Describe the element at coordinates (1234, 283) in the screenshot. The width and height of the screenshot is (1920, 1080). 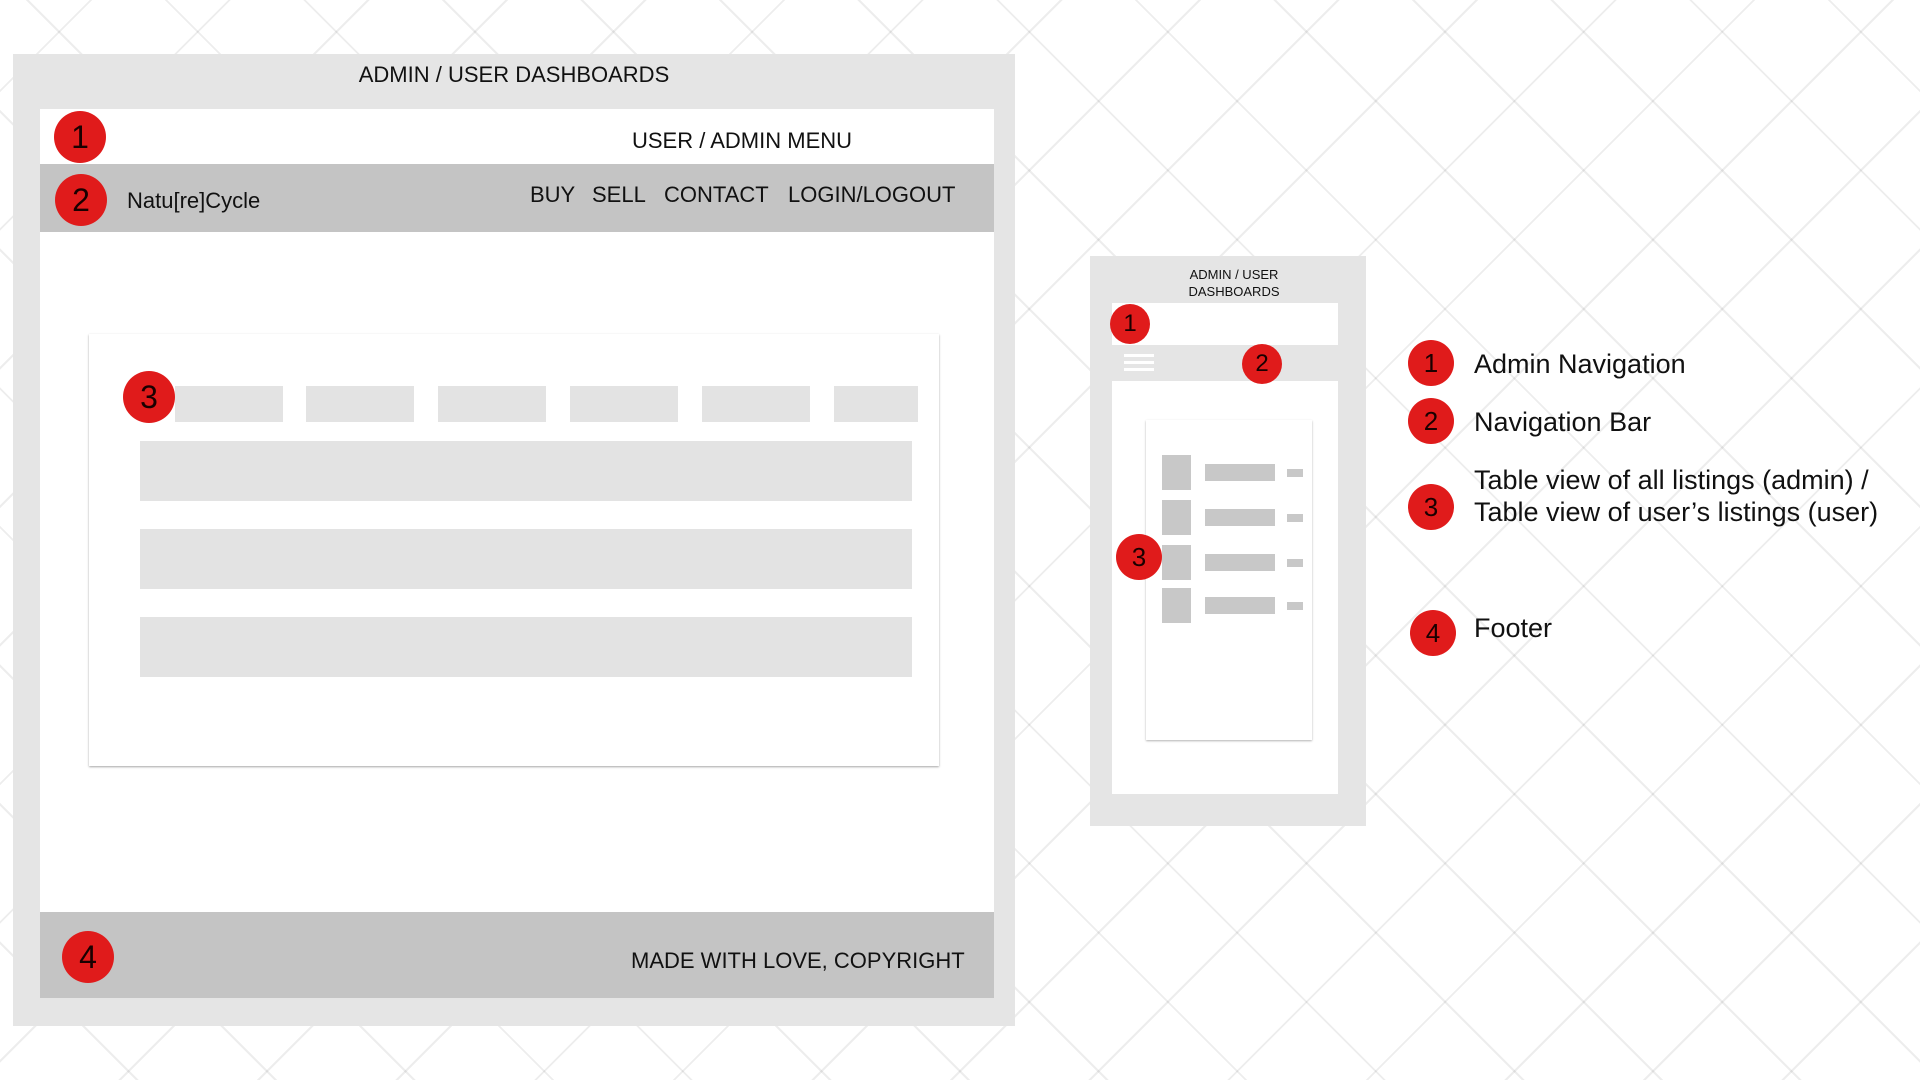
I see `mobile-wireframe-title: ADMIN / USER DASHBOARDS` at that location.